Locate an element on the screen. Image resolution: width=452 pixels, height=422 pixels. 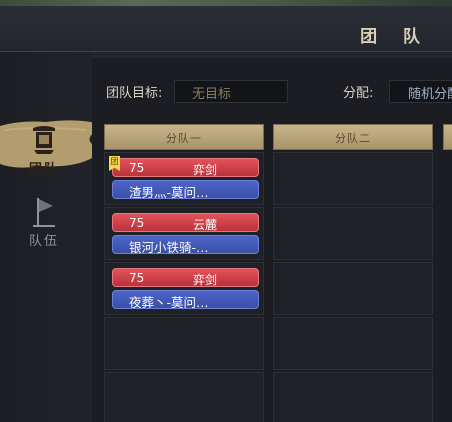
group-header: 分队二 is located at coordinates (353, 137).